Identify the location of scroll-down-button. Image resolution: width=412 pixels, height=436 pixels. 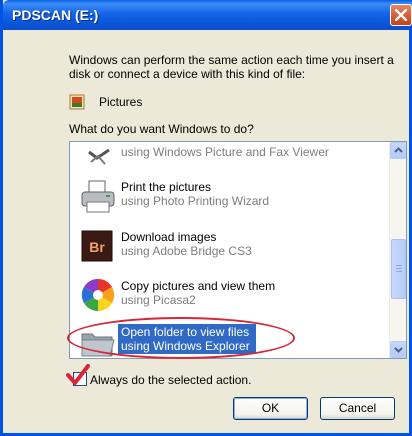
(398, 349).